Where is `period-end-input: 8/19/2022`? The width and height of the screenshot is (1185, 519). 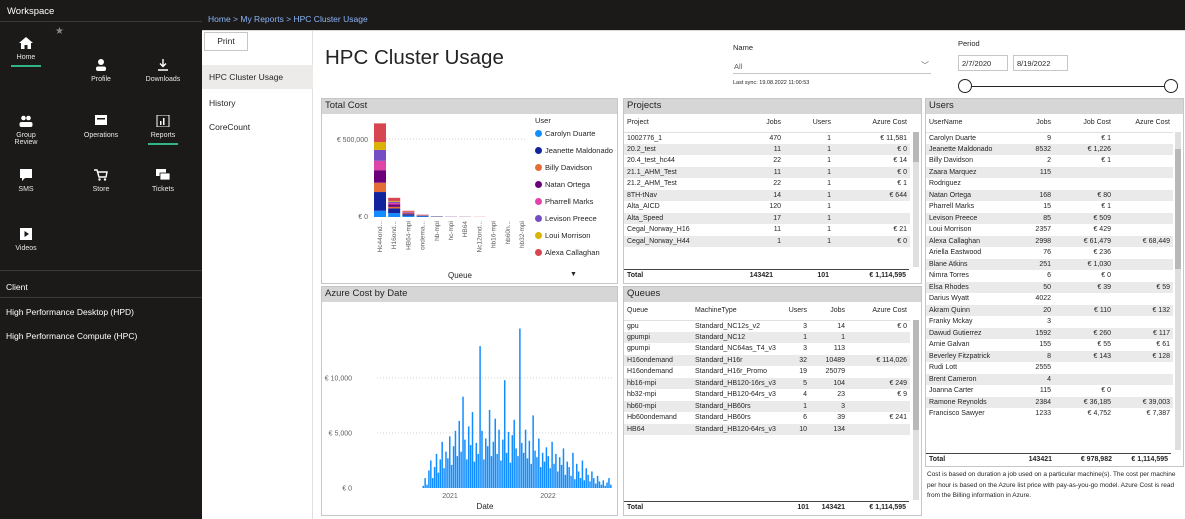 period-end-input: 8/19/2022 is located at coordinates (1040, 63).